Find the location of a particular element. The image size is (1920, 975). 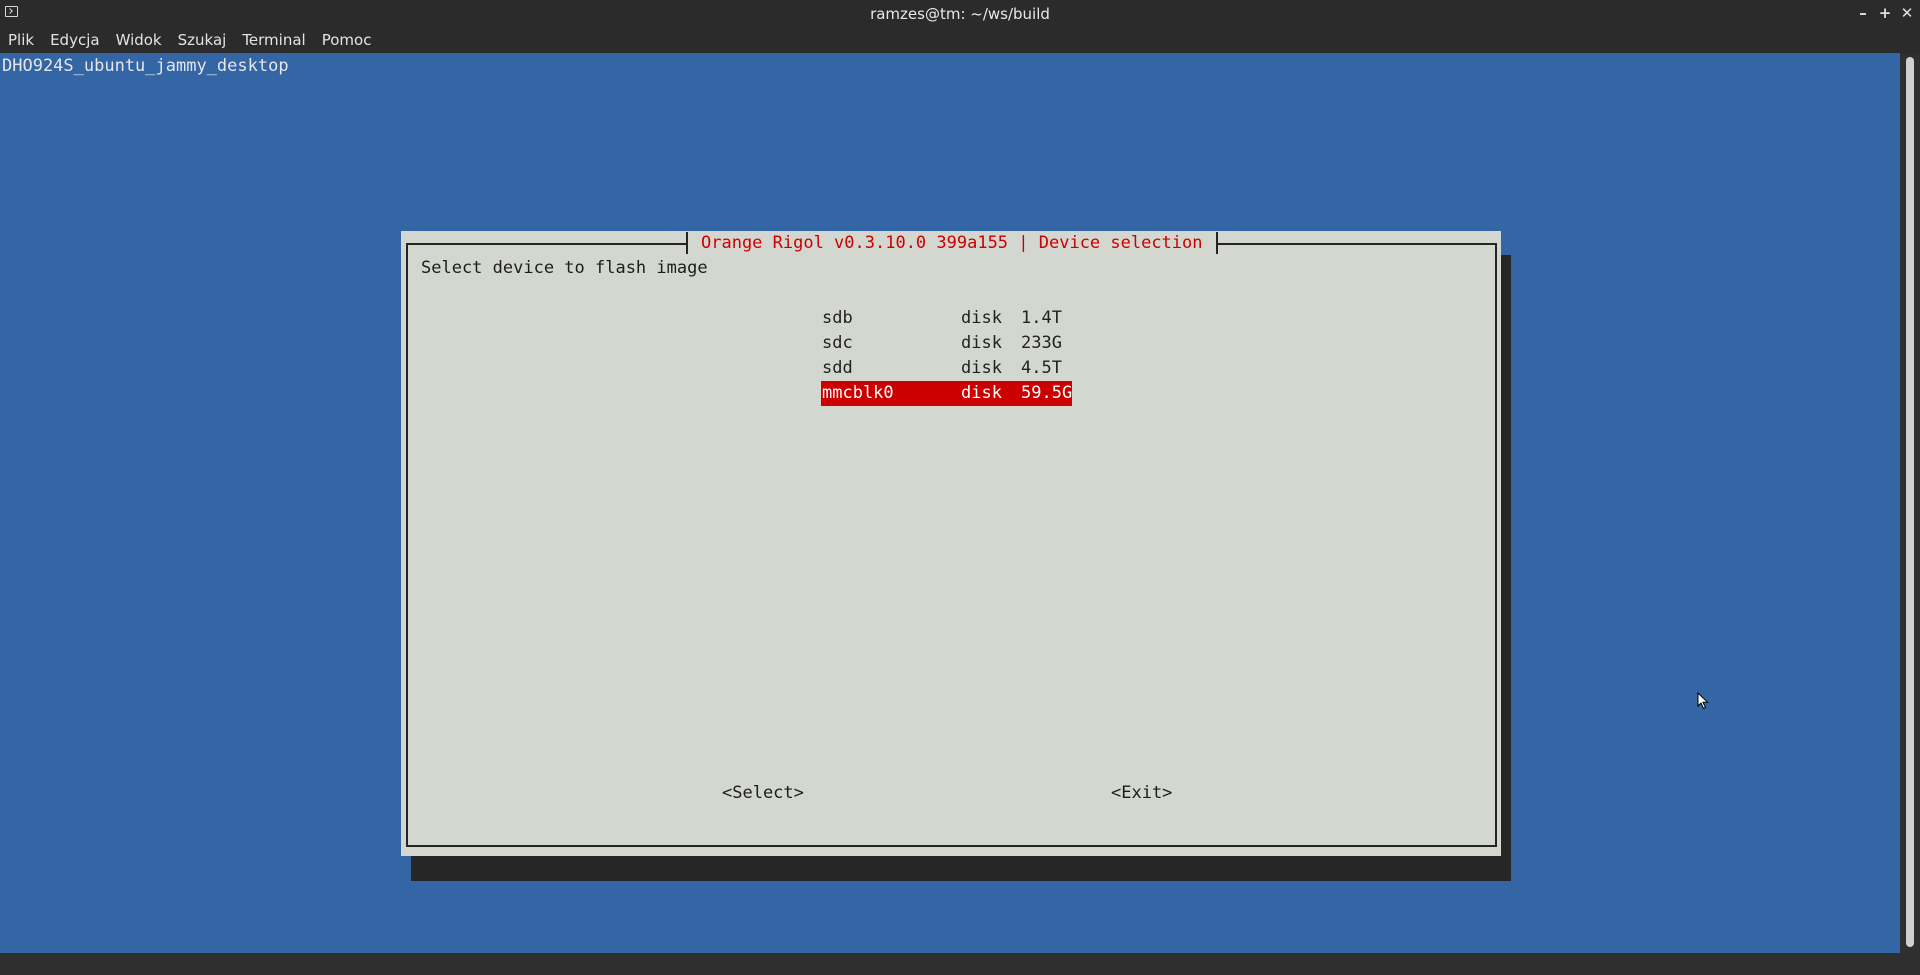

menu-bar: Plik Edycja Widok Szukaj Terminal Pomoc is located at coordinates (960, 40).